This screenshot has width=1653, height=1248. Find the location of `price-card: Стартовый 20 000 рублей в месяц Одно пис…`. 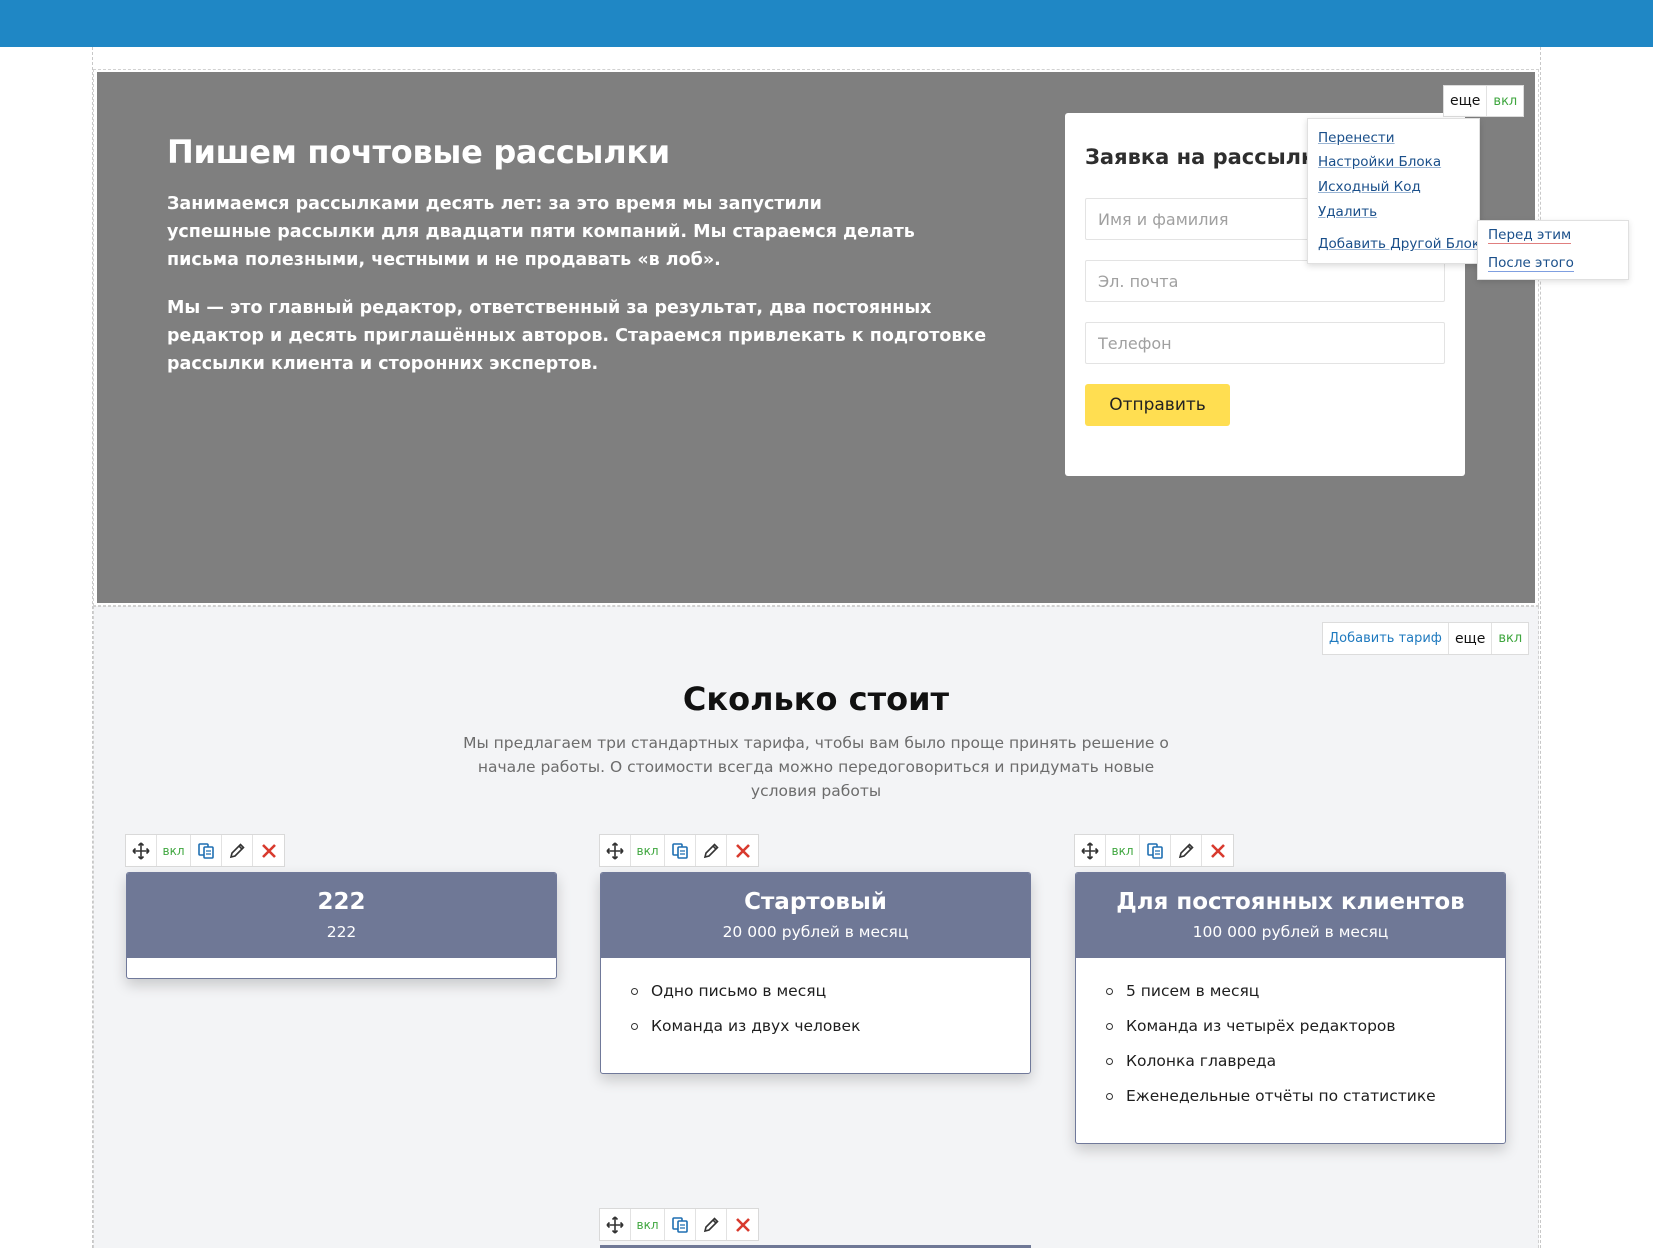

price-card: Стартовый 20 000 рублей в месяц Одно пис… is located at coordinates (815, 973).